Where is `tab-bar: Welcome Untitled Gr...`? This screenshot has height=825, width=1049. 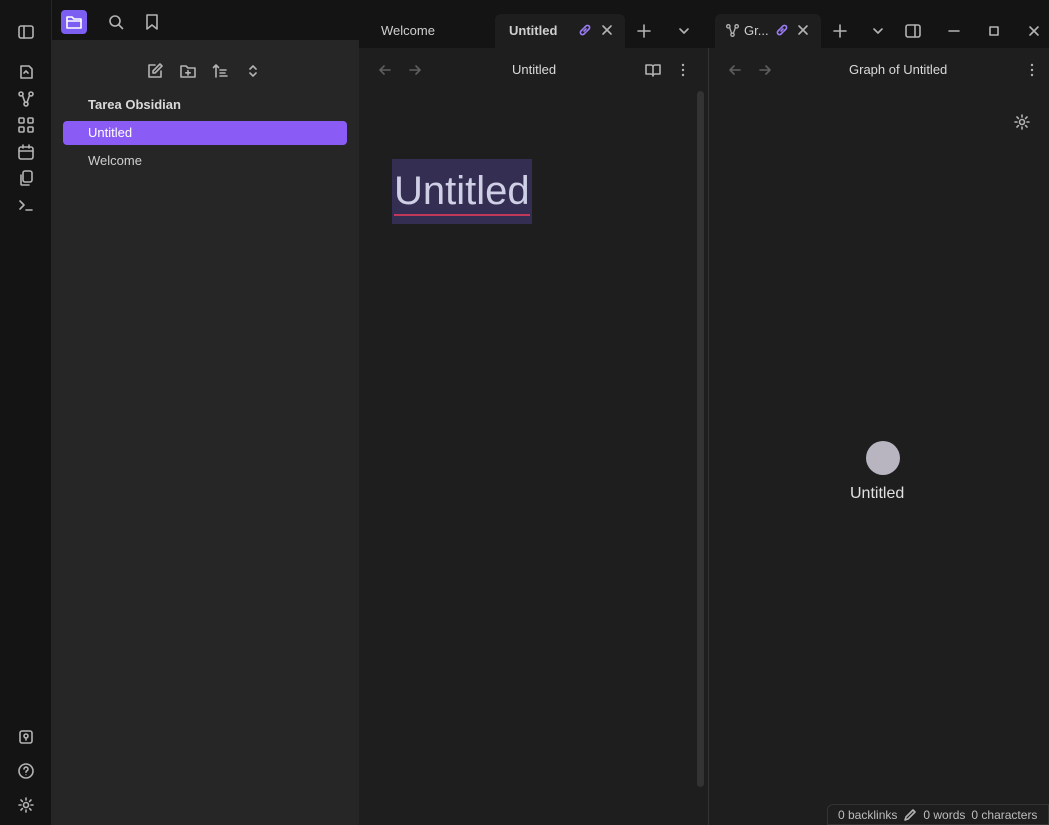 tab-bar: Welcome Untitled Gr... is located at coordinates (704, 24).